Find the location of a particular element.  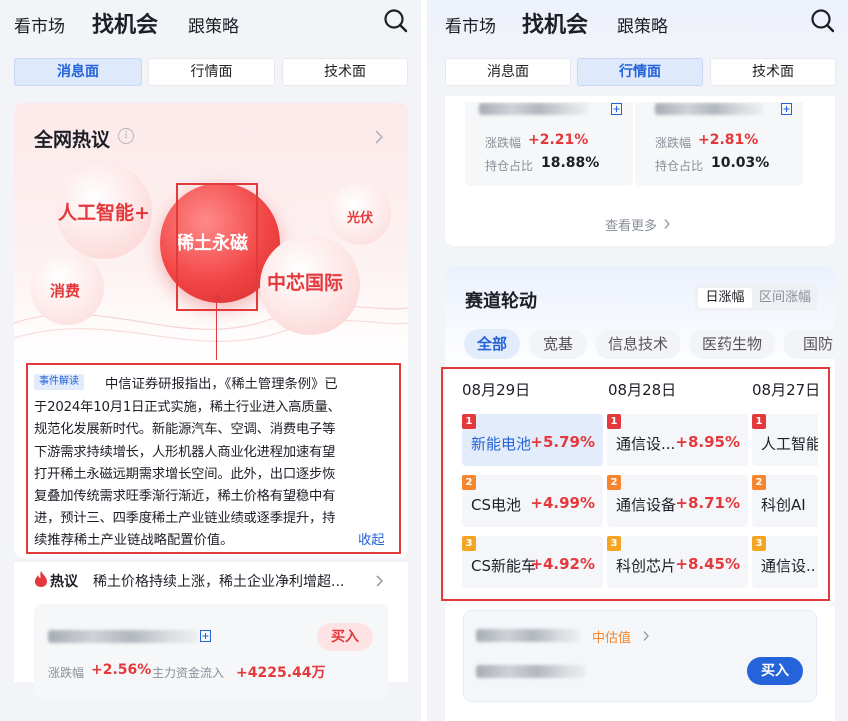

bubble-consumer-label: 消费 is located at coordinates (65, 291).